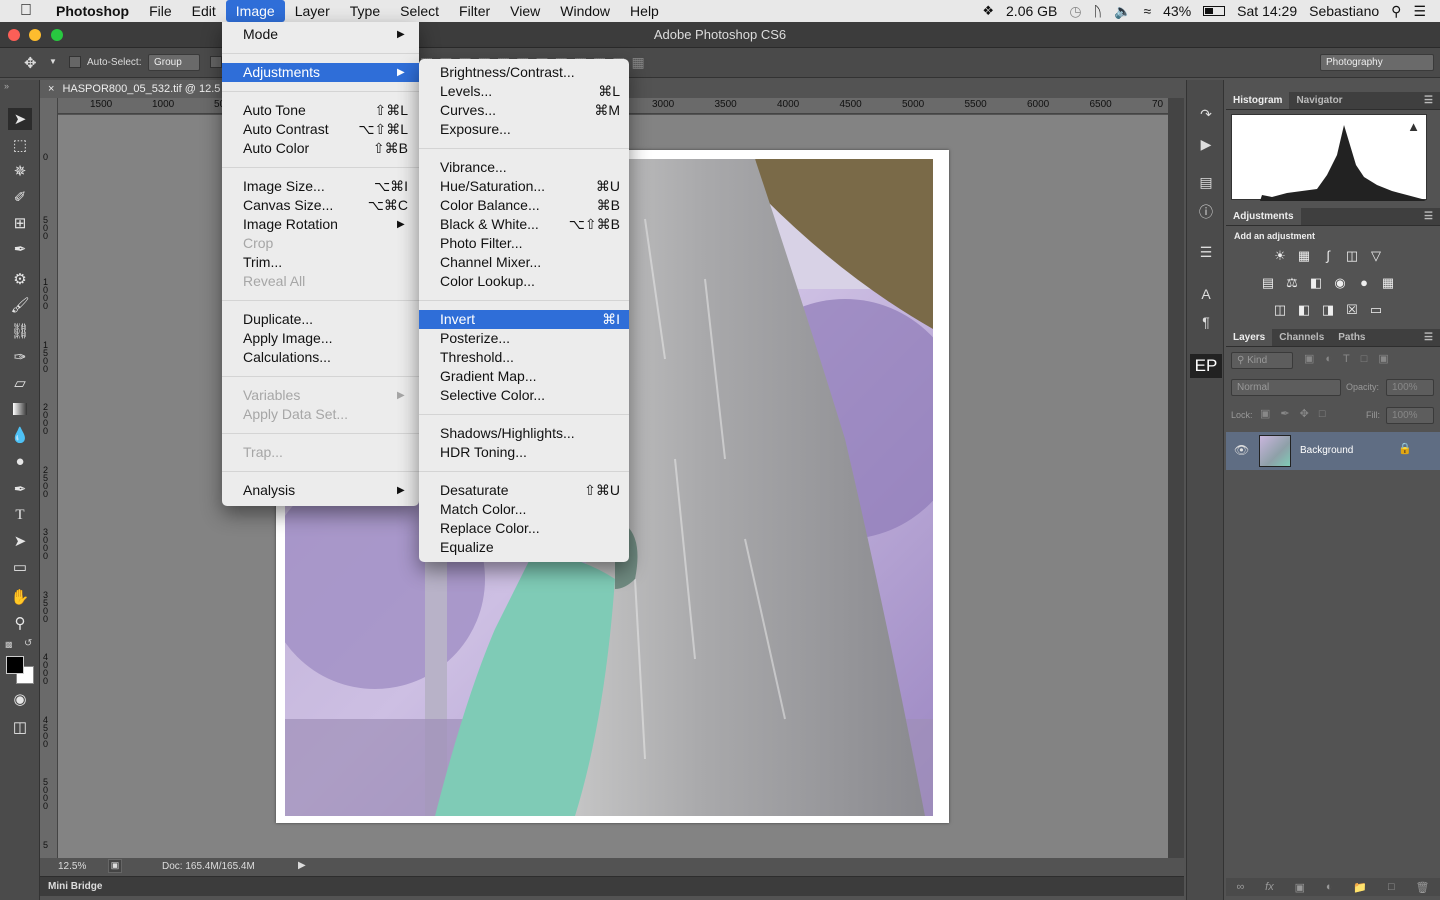 This screenshot has width=1440, height=900. Describe the element at coordinates (525, 11) in the screenshot. I see `menu-view: View` at that location.